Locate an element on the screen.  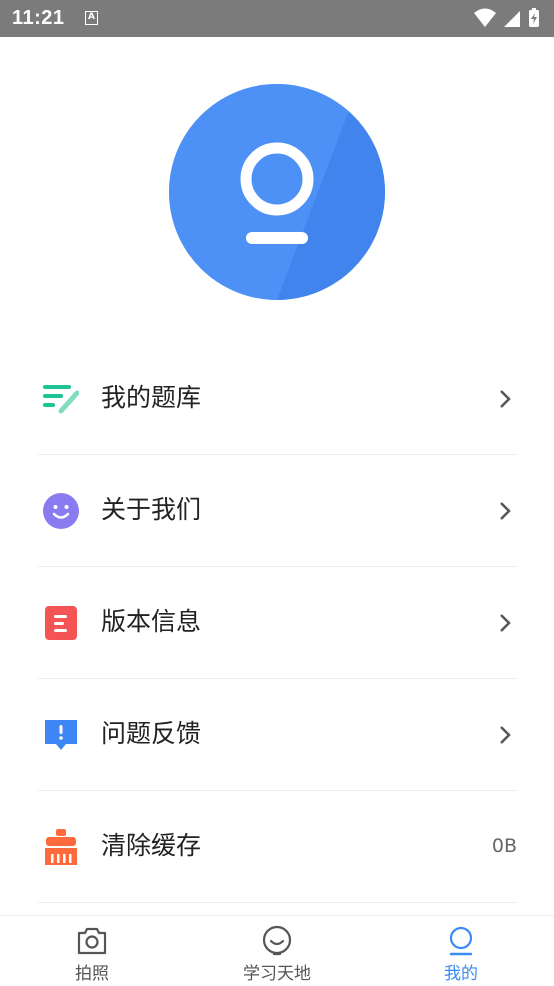
notification-a-icon: A is located at coordinates (91, 18).